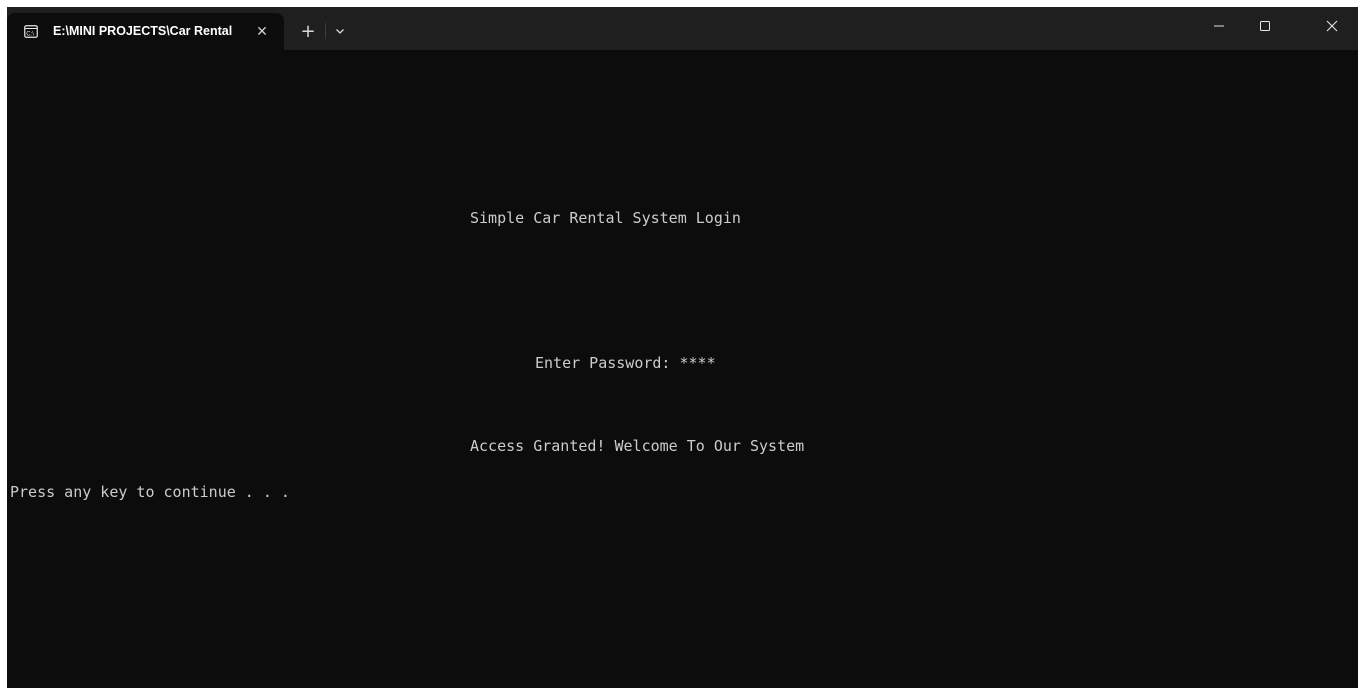 The image size is (1358, 688). I want to click on tab-car-rental: C:\ E:\MINI PROJECTS\Car Rental ✕, so click(145, 31).